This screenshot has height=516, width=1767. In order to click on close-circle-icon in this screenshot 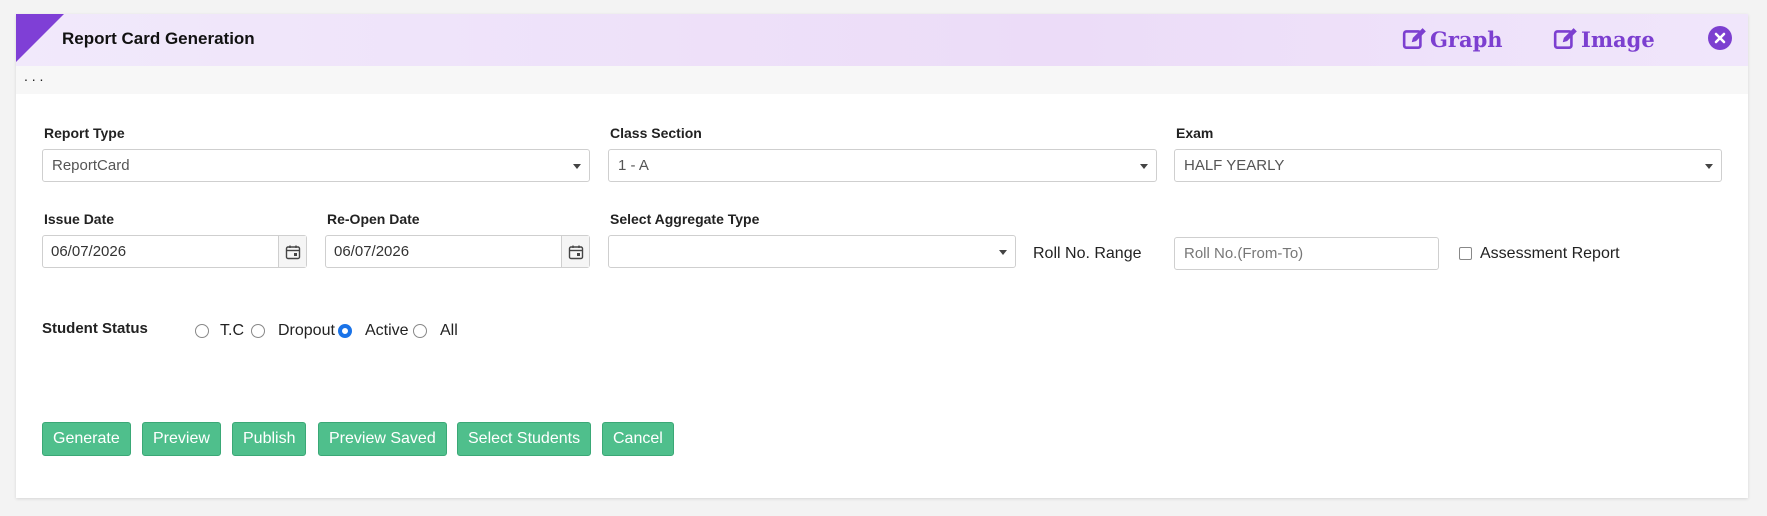, I will do `click(1720, 38)`.